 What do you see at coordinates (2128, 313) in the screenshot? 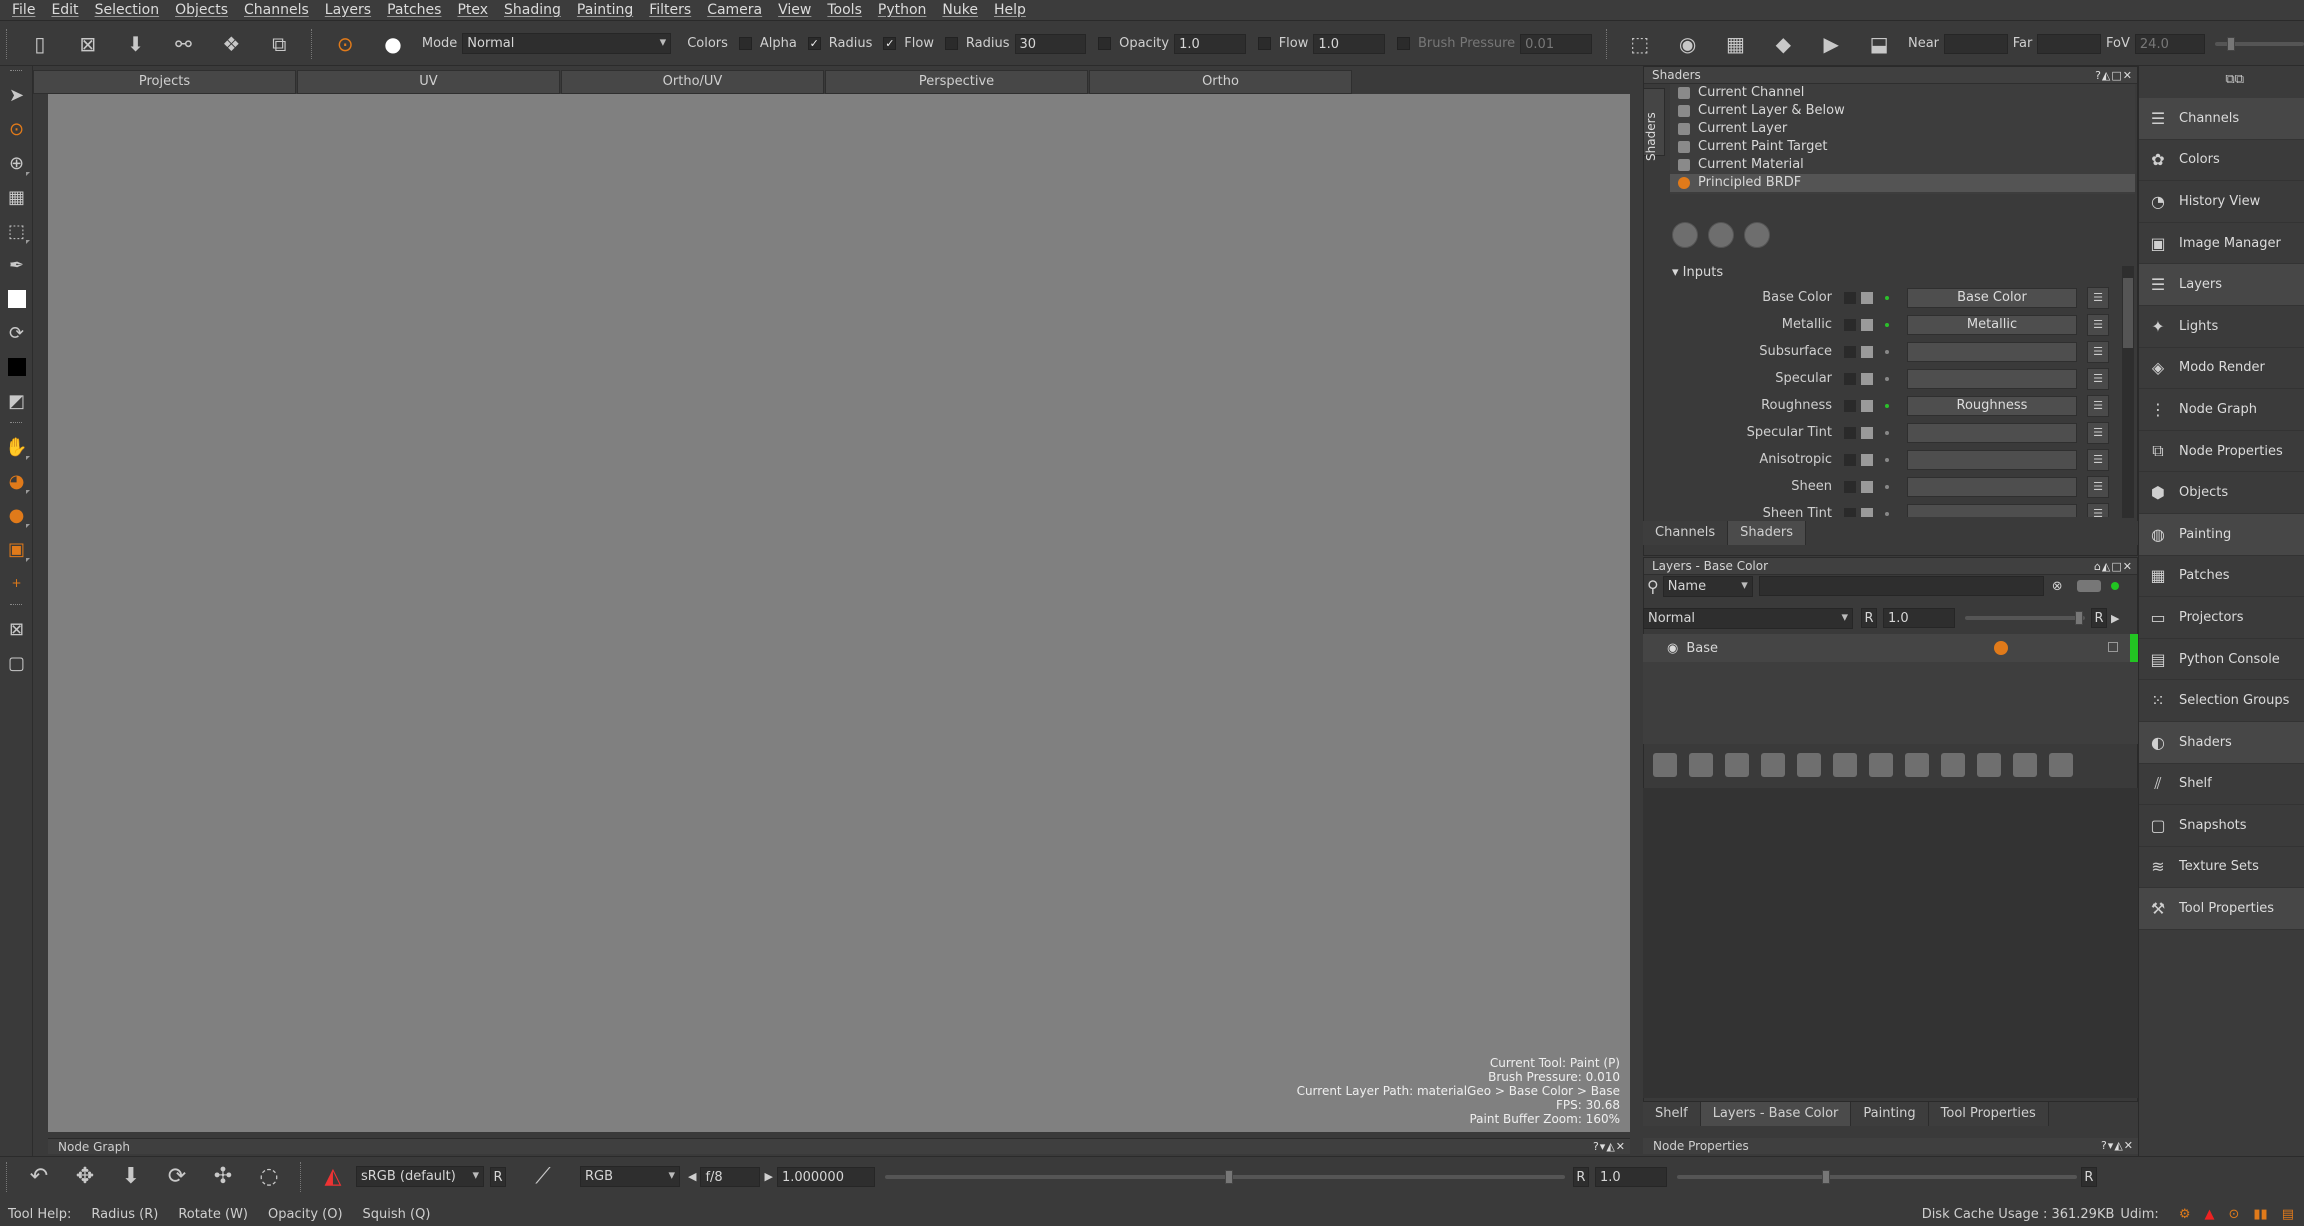
I see `inputs-scrollbar-thumb` at bounding box center [2128, 313].